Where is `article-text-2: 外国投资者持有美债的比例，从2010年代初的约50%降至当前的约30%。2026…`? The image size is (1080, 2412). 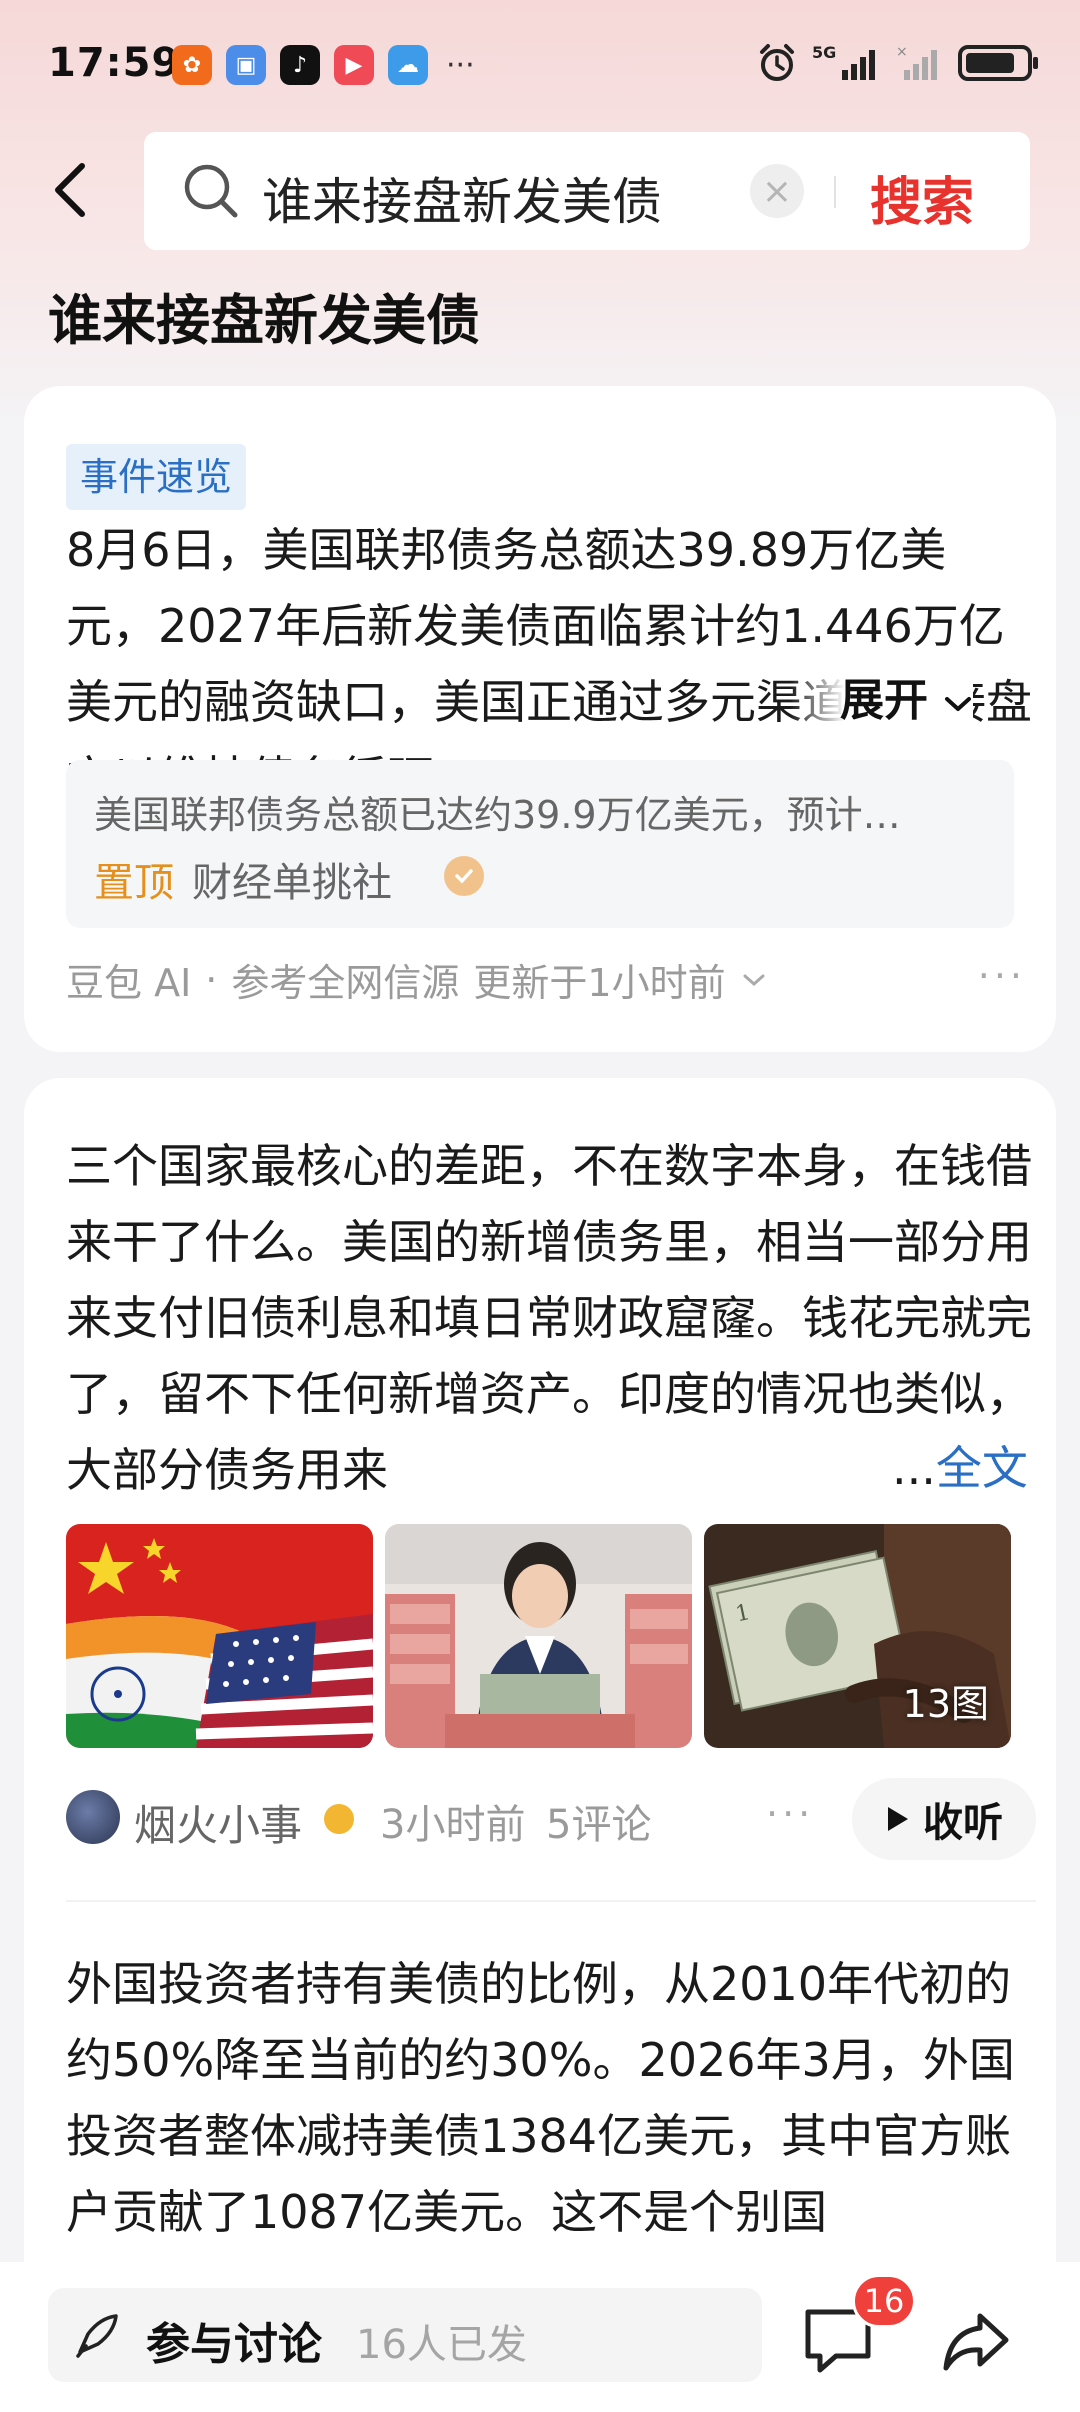 article-text-2: 外国投资者持有美债的比例，从2010年代初的约50%降至当前的约30%。2026… is located at coordinates (551, 2098).